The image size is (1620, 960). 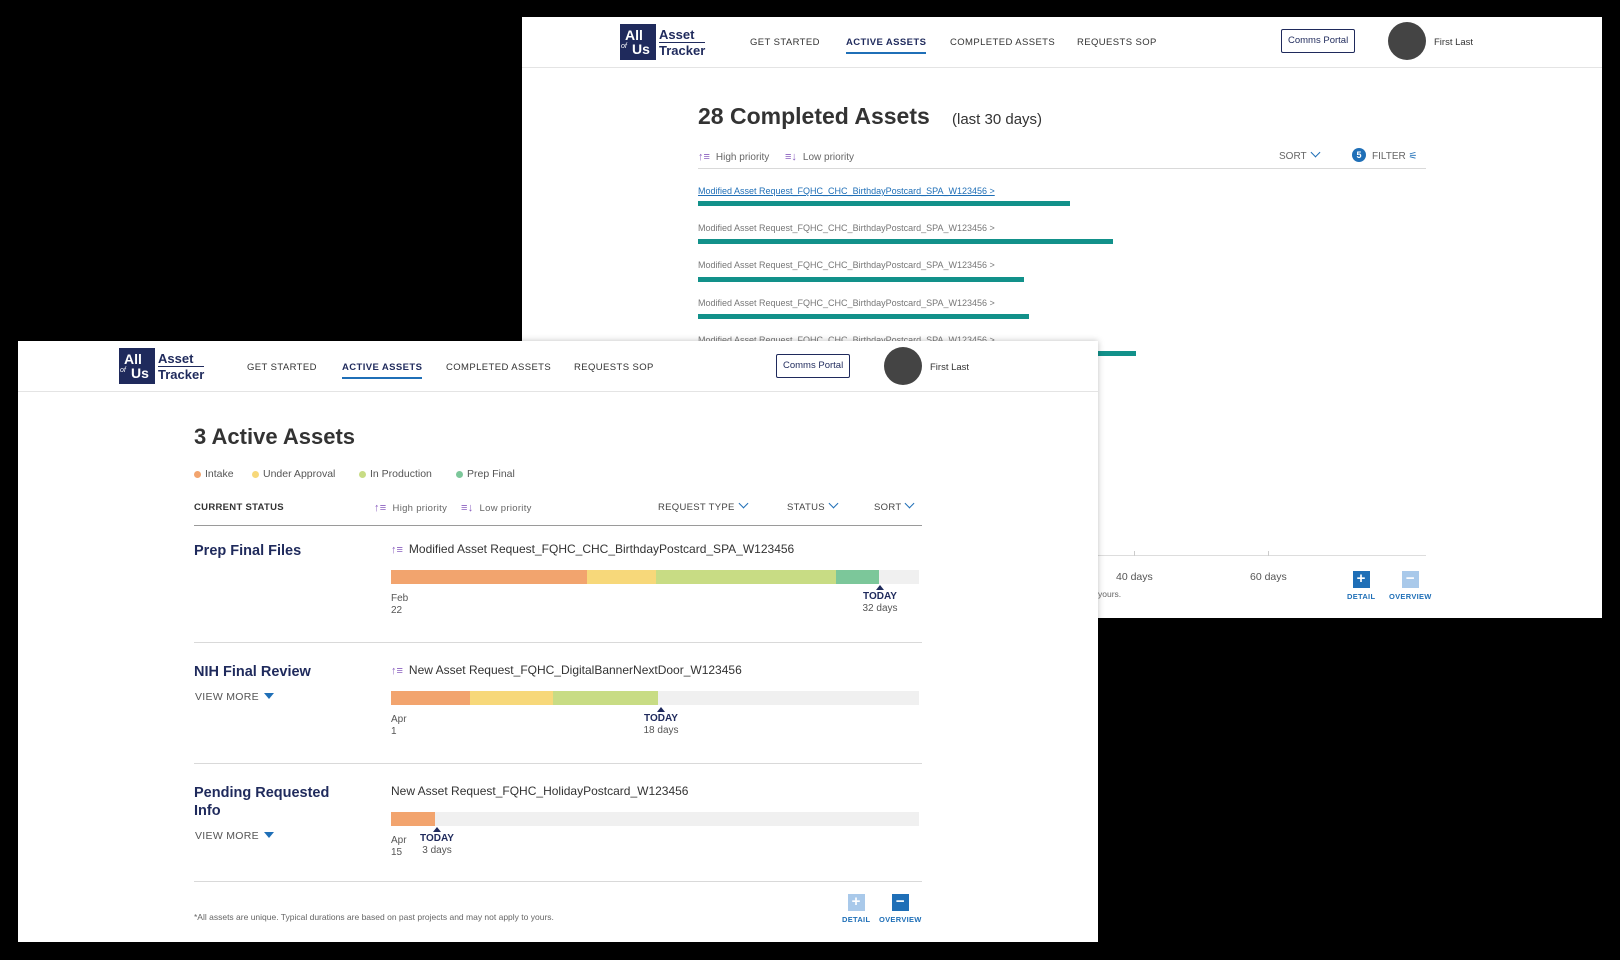 What do you see at coordinates (880, 600) in the screenshot?
I see `today-marker: TODAY 32 days` at bounding box center [880, 600].